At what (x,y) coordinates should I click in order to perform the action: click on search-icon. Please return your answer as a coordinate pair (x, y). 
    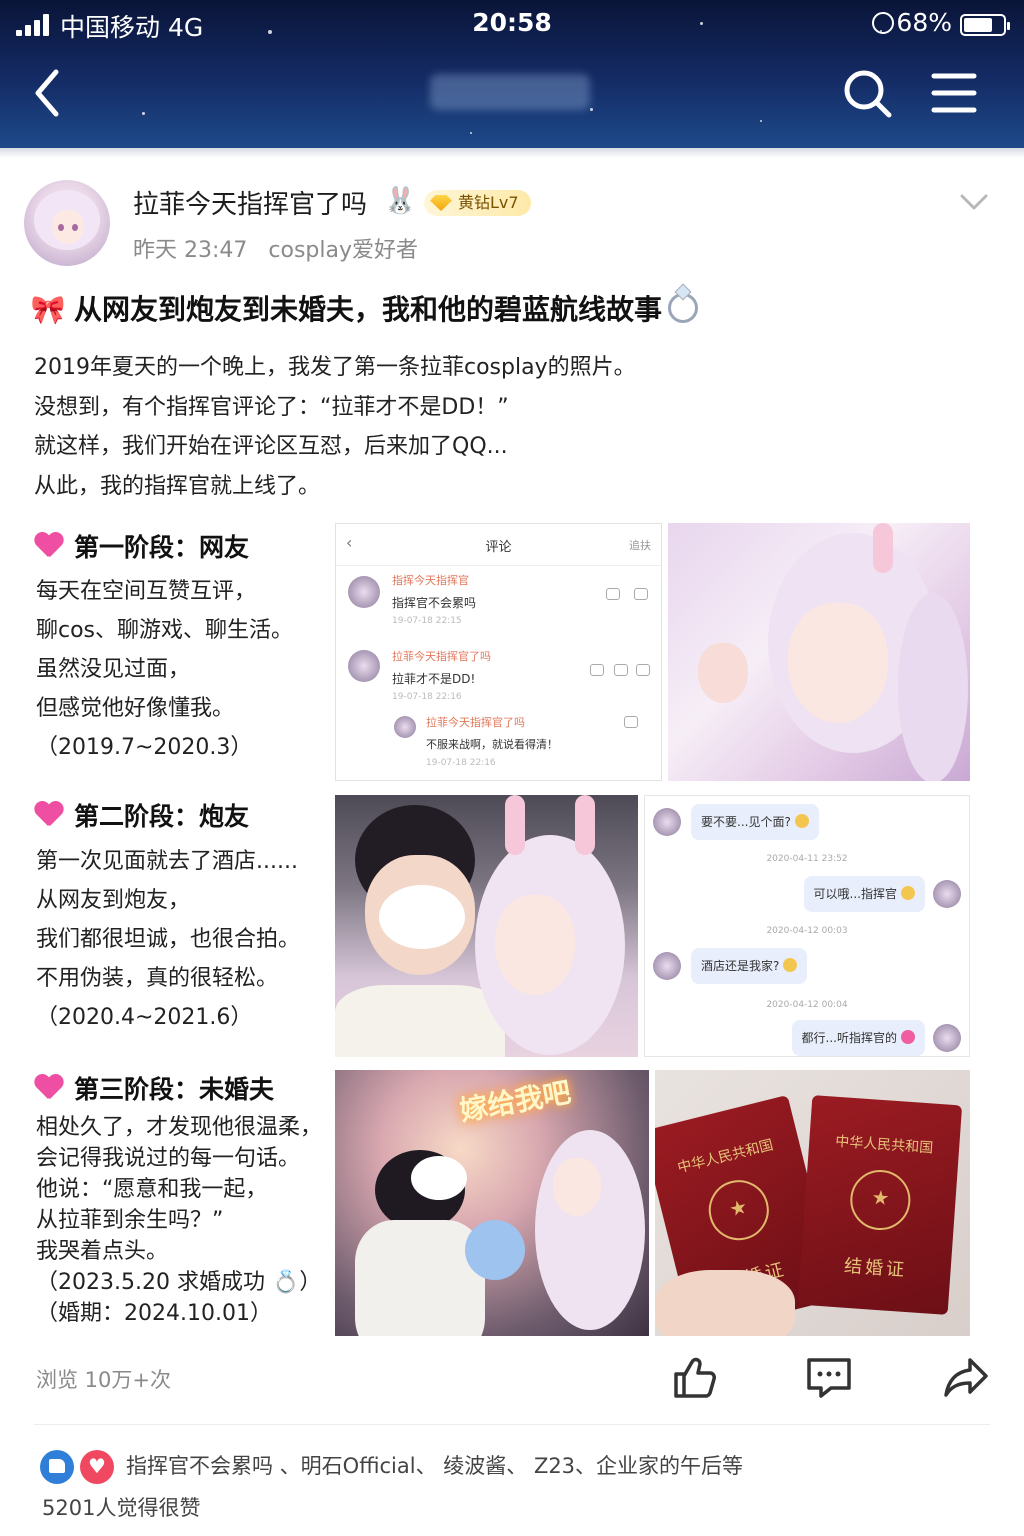
    Looking at the image, I should click on (867, 93).